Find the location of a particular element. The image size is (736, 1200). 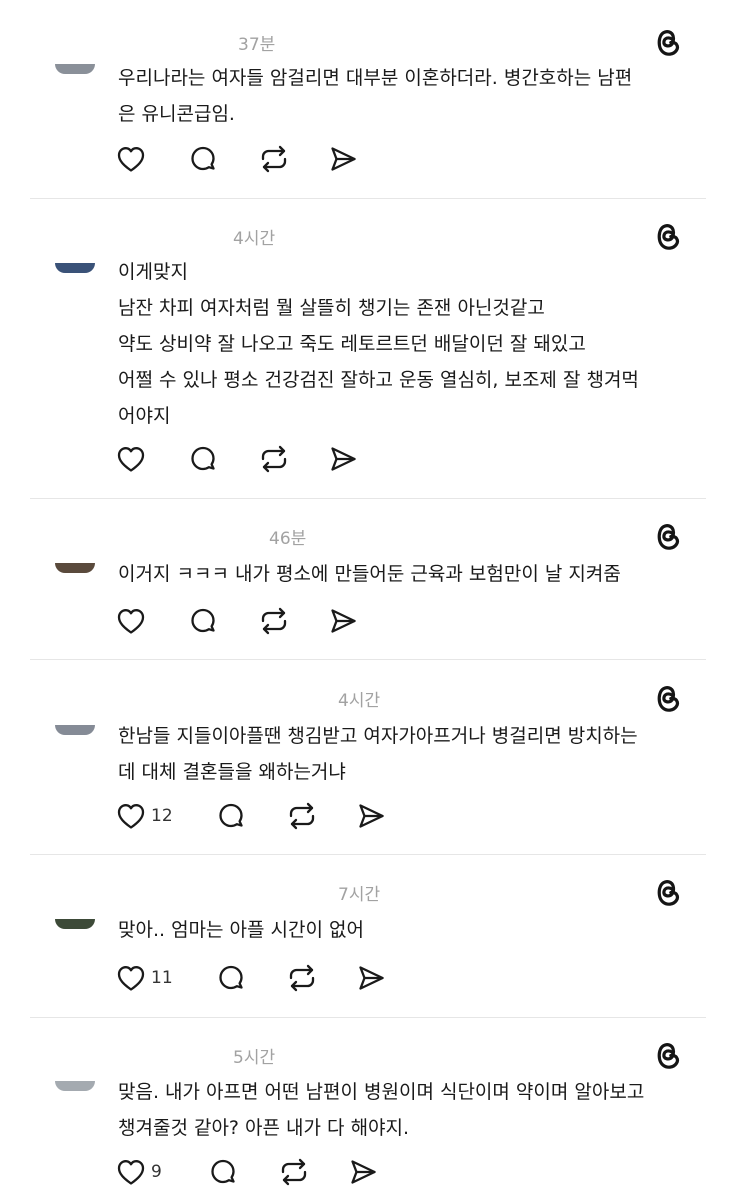

like-count: 12 is located at coordinates (162, 816).